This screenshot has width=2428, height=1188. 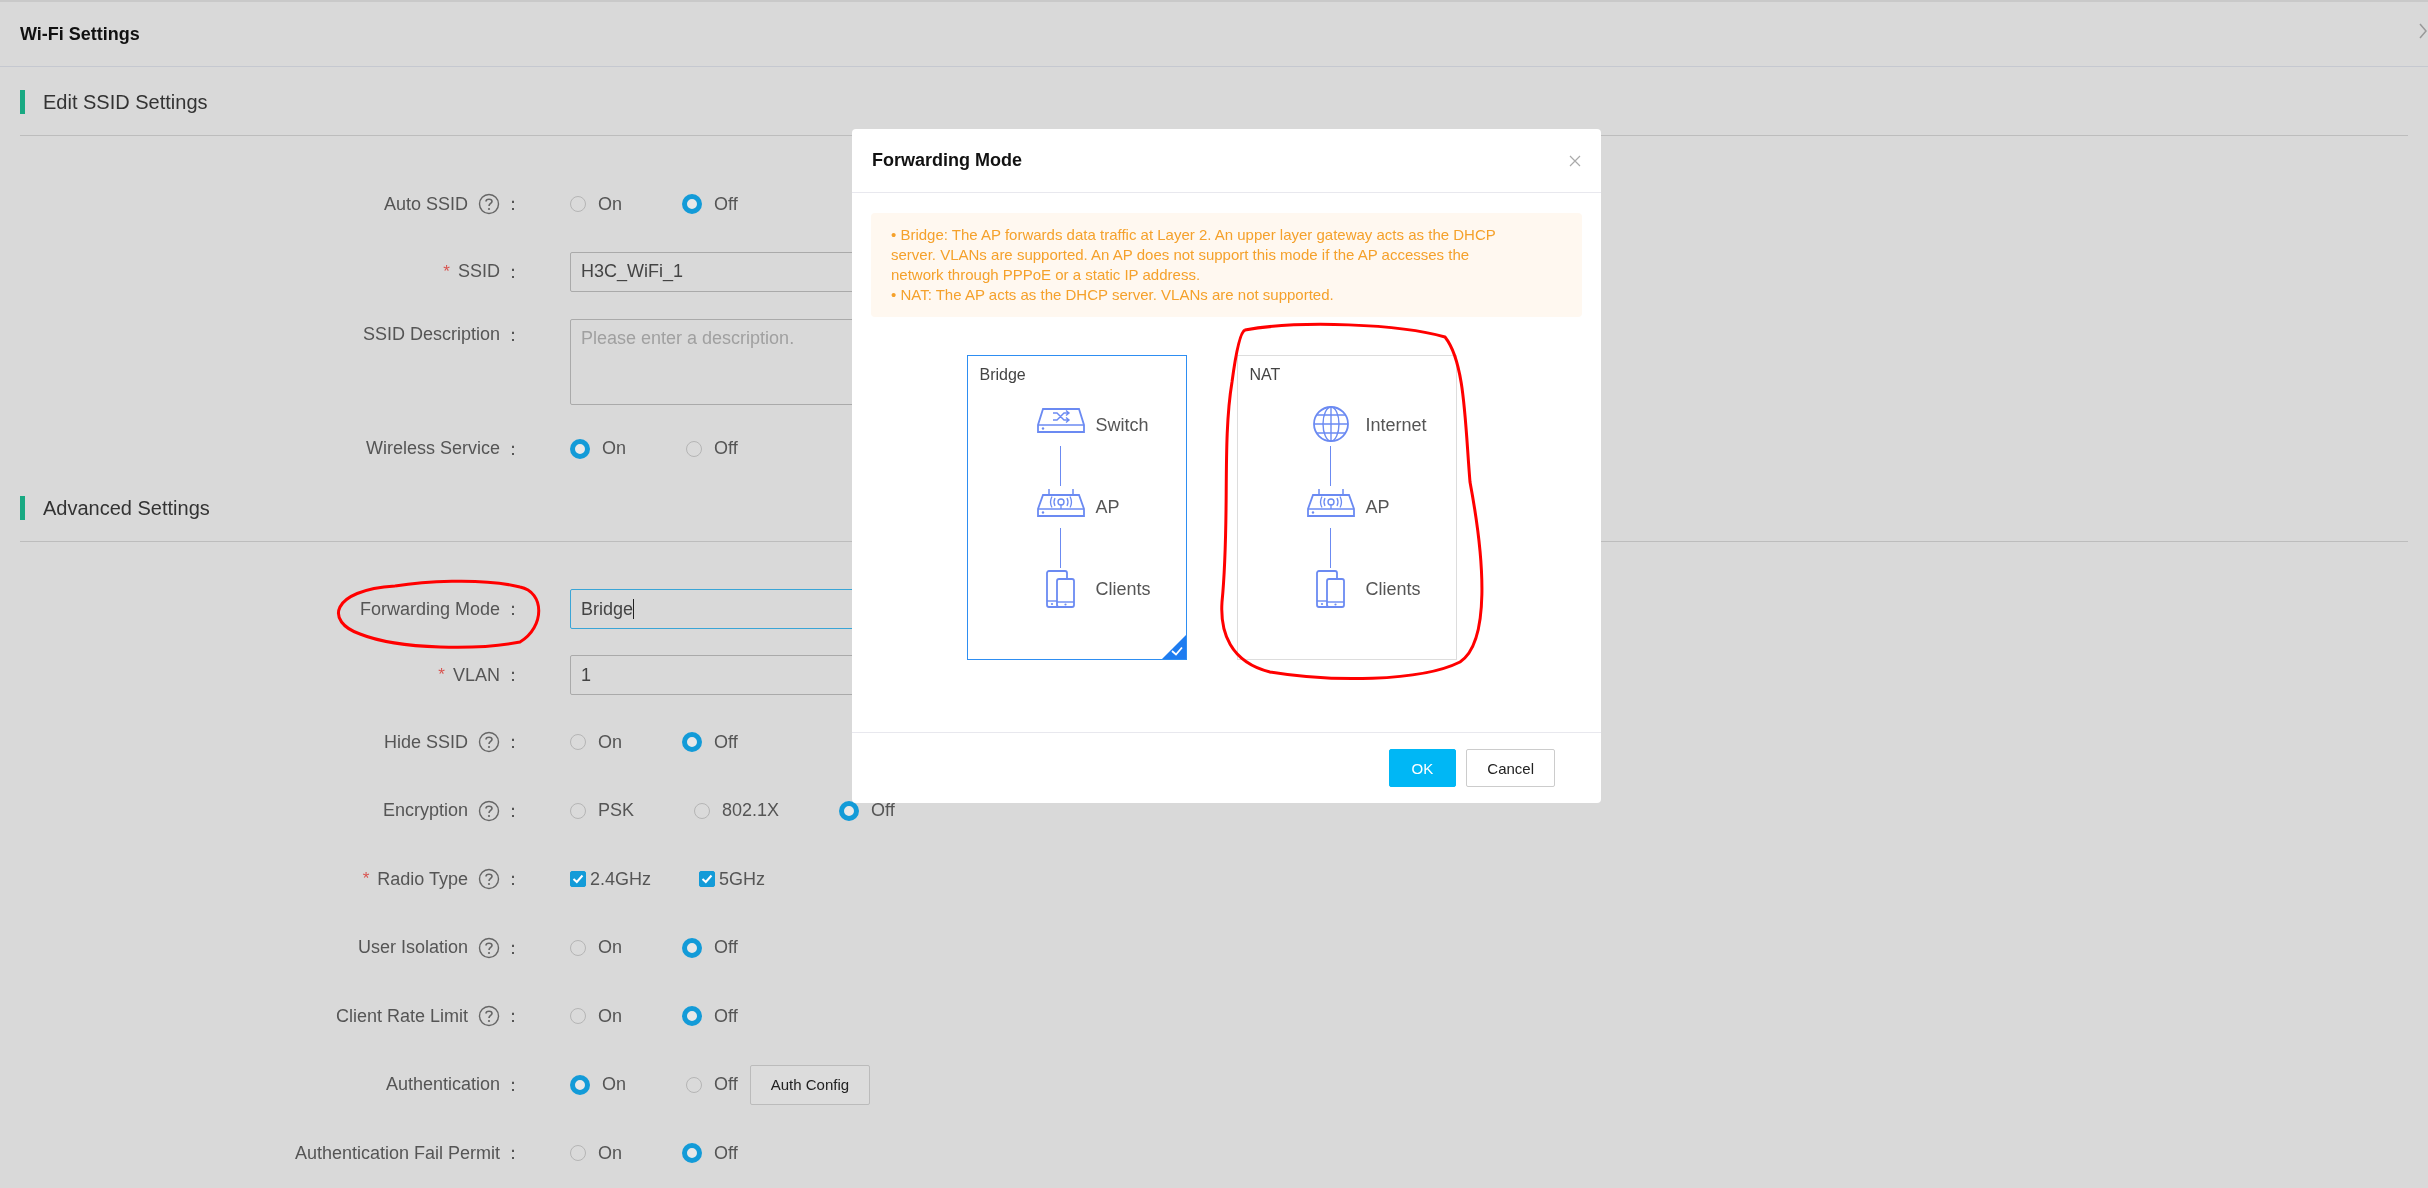 I want to click on option-label: 2.4GHz, so click(x=621, y=879).